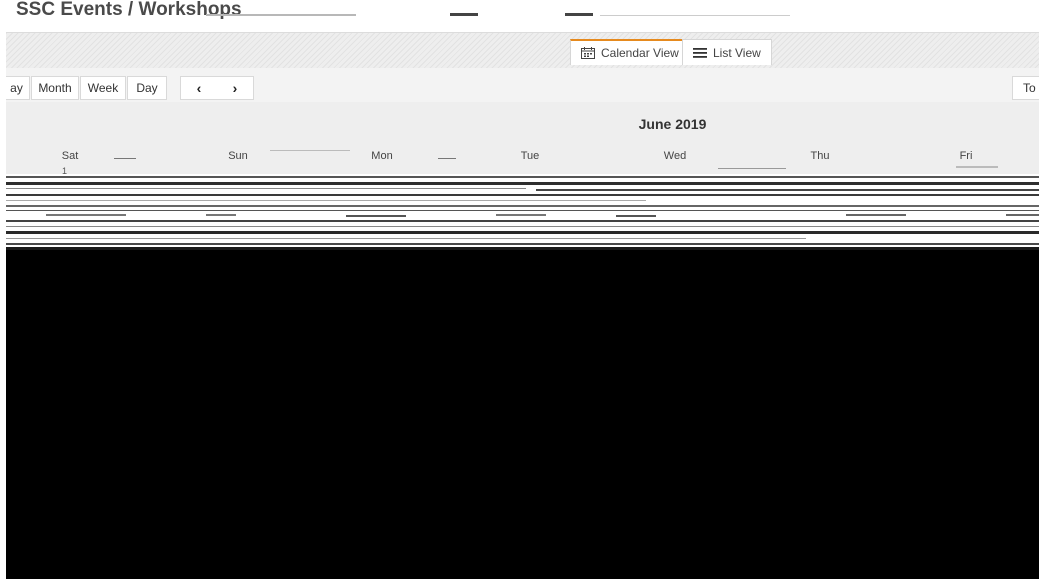  What do you see at coordinates (530, 156) in the screenshot?
I see `weekday-tue: Tue` at bounding box center [530, 156].